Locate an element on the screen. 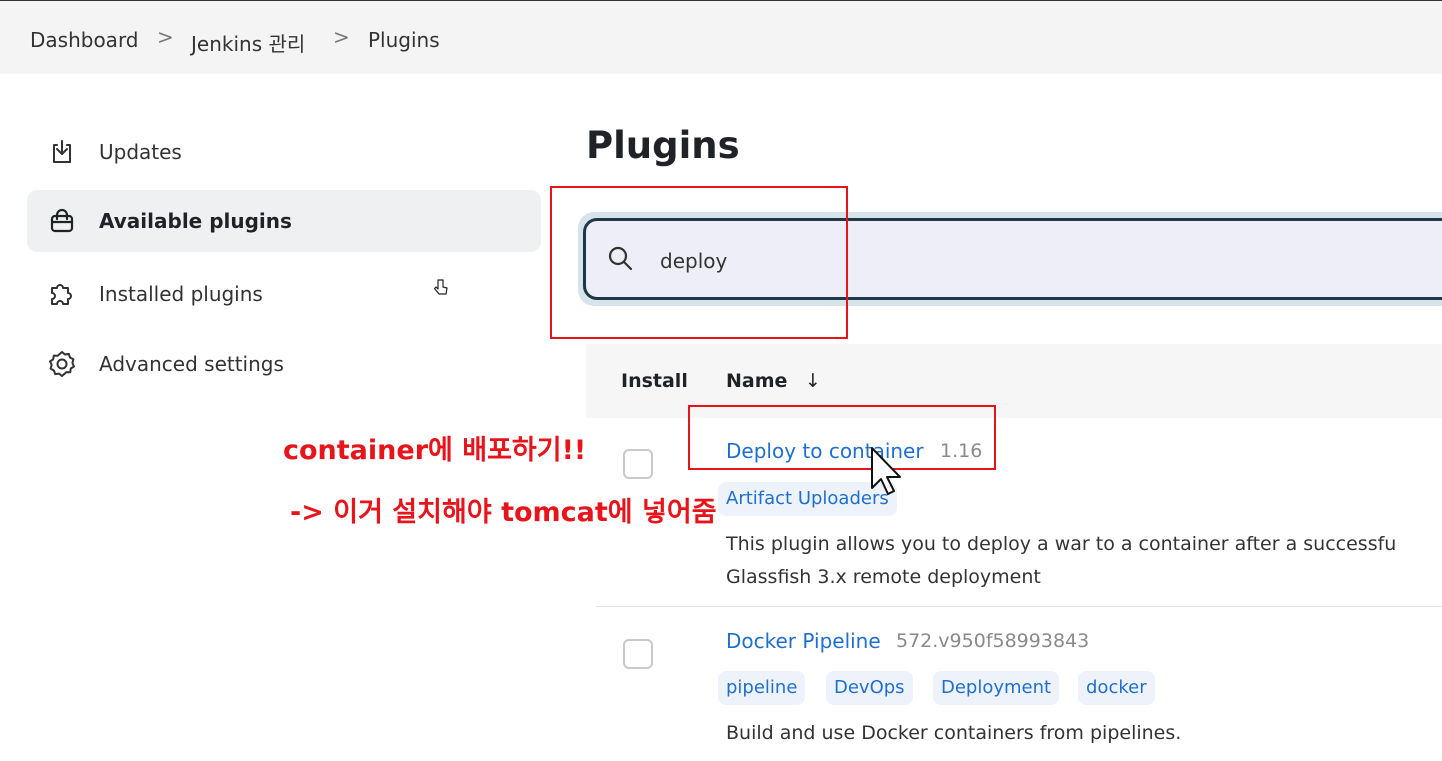  column-header-name: Name is located at coordinates (756, 381).